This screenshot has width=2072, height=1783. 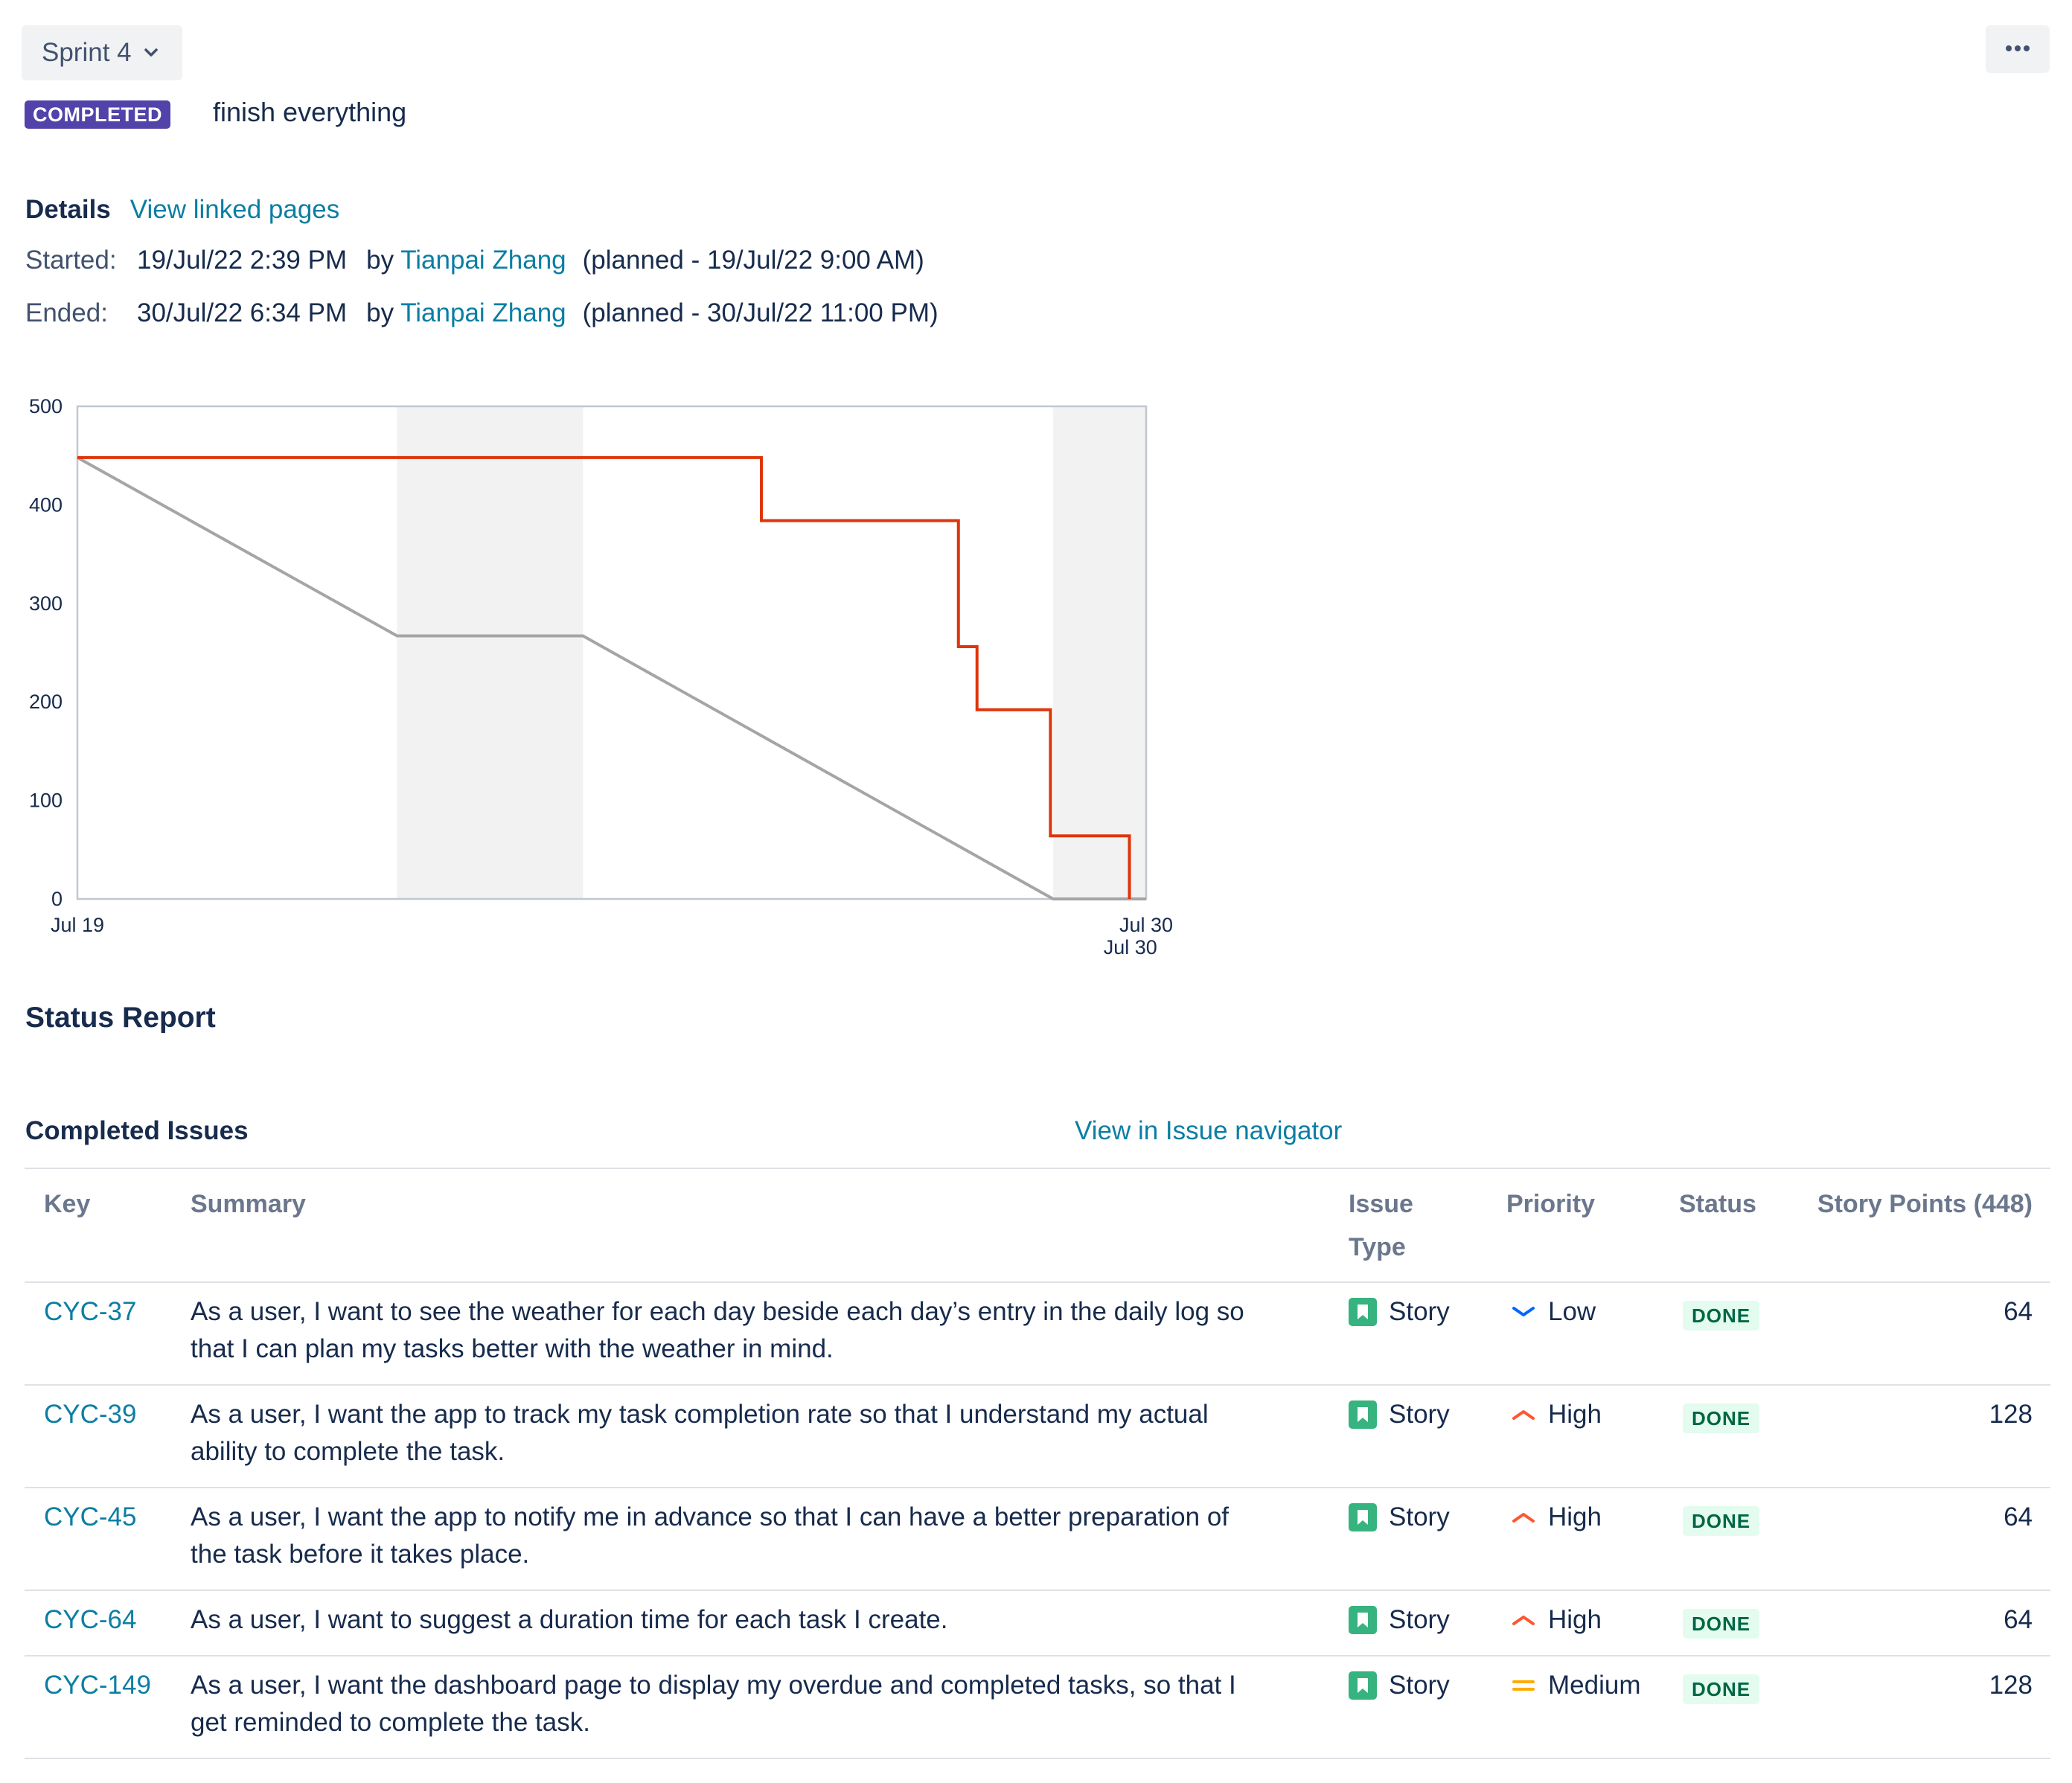 What do you see at coordinates (1377, 1247) in the screenshot?
I see `column-header-issue-type-line2: Type` at bounding box center [1377, 1247].